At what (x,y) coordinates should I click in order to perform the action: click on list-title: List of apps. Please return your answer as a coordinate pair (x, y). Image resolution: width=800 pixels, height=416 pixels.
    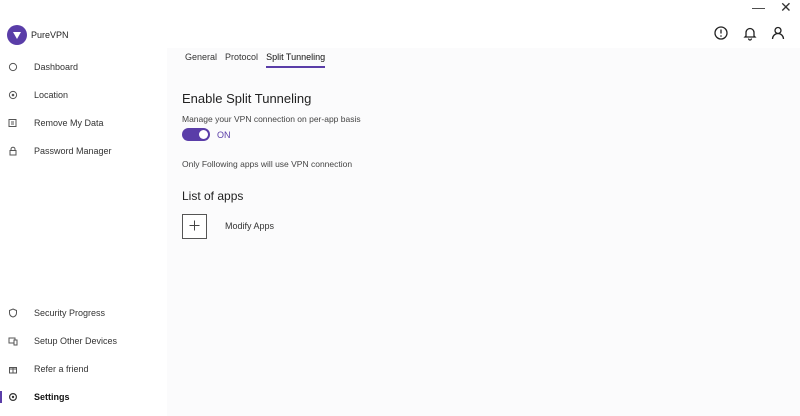
    Looking at the image, I should click on (213, 196).